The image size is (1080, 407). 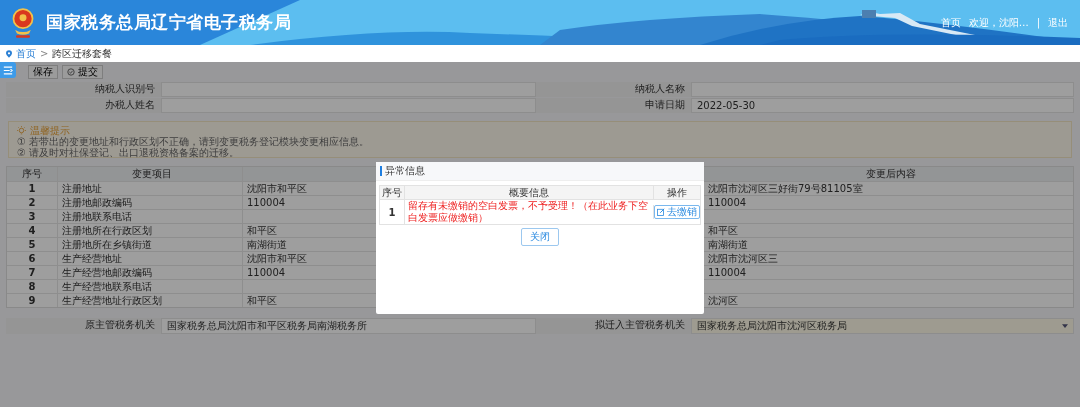 I want to click on table-cell: 沈阳市沈河区三, so click(x=743, y=258).